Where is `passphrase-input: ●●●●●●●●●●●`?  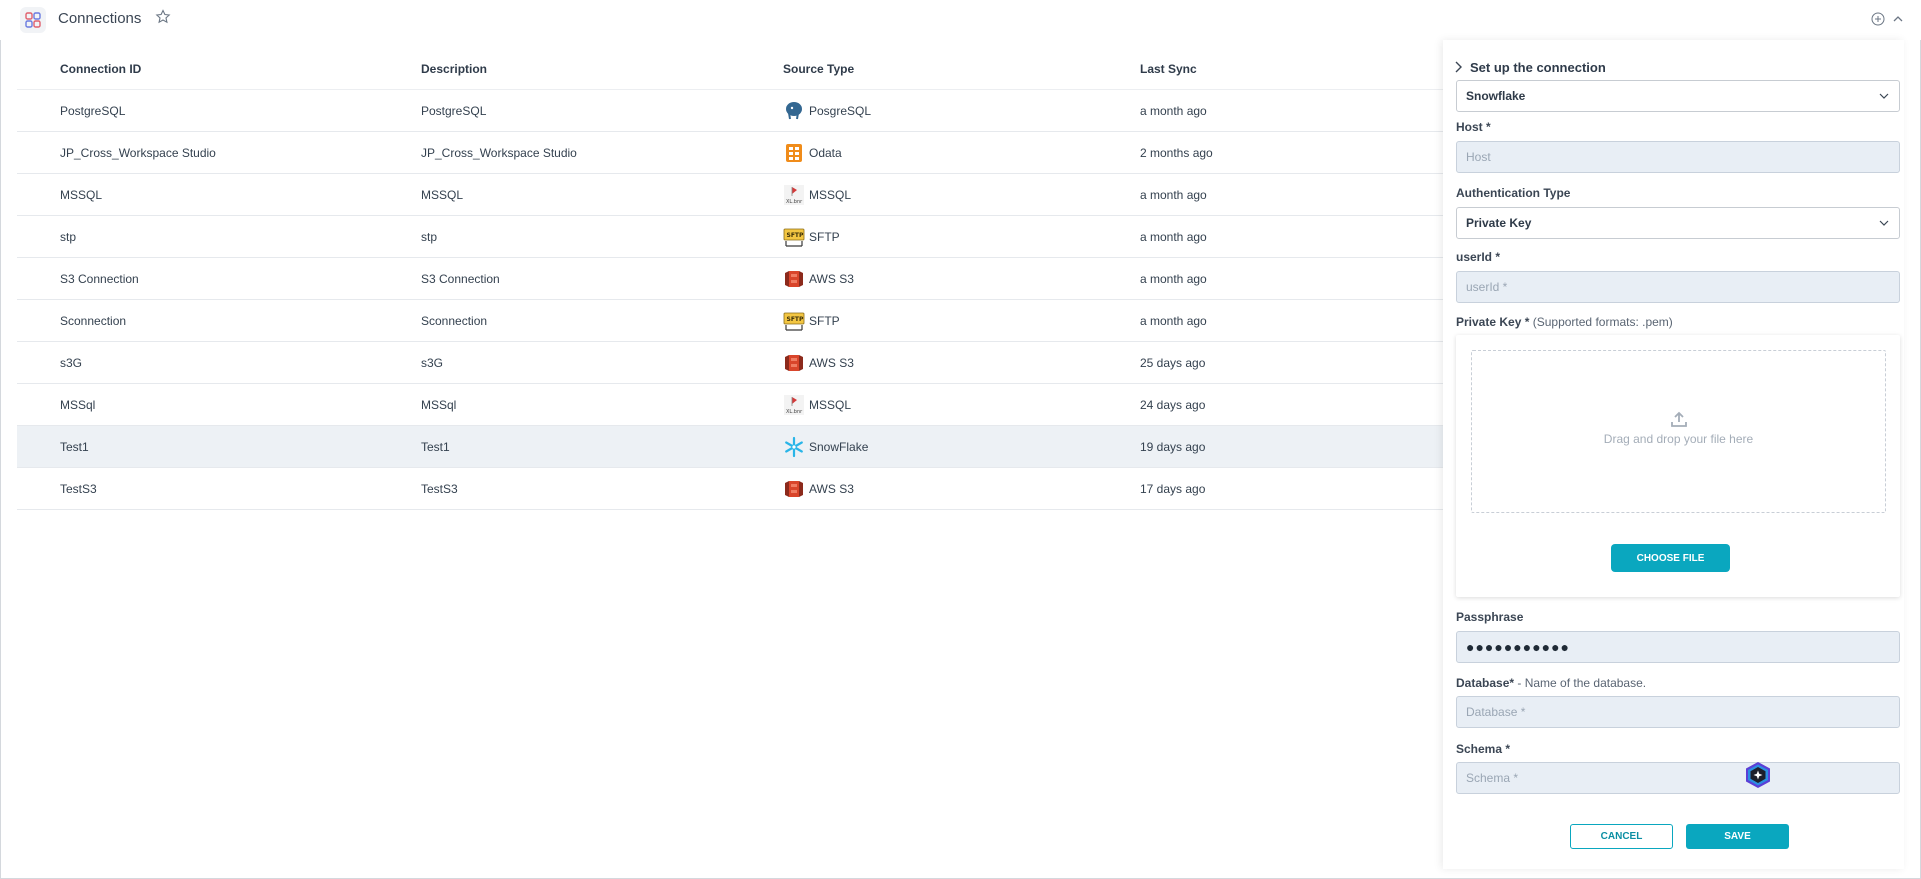 passphrase-input: ●●●●●●●●●●● is located at coordinates (1678, 647).